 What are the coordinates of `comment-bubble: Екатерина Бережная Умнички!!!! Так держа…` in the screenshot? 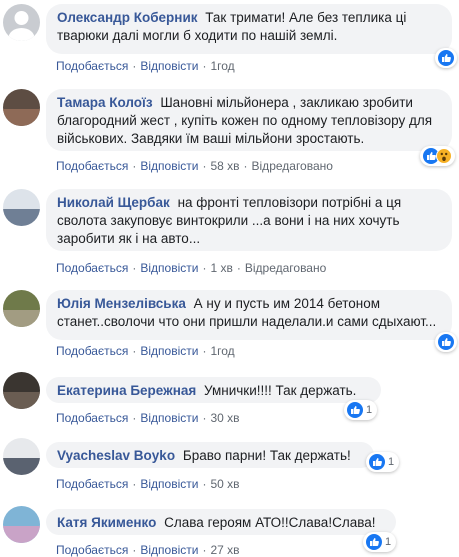 It's located at (213, 390).